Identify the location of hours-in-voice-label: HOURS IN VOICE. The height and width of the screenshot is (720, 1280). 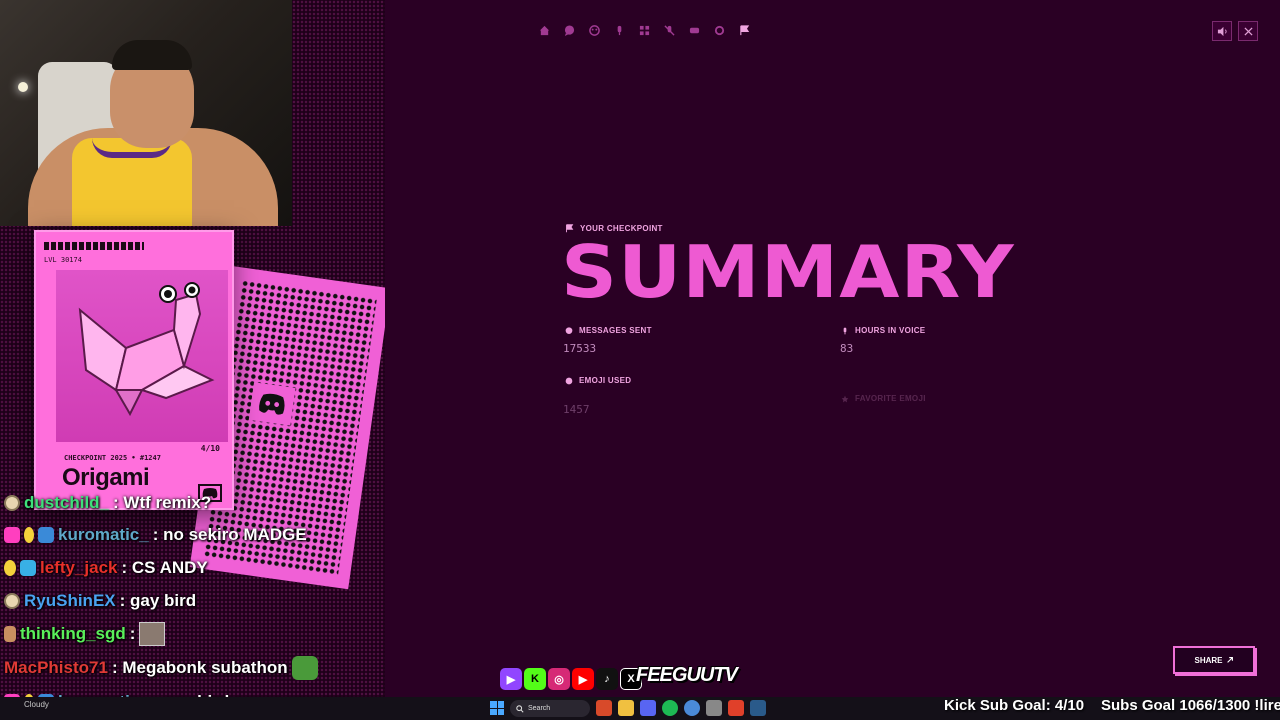
(883, 330).